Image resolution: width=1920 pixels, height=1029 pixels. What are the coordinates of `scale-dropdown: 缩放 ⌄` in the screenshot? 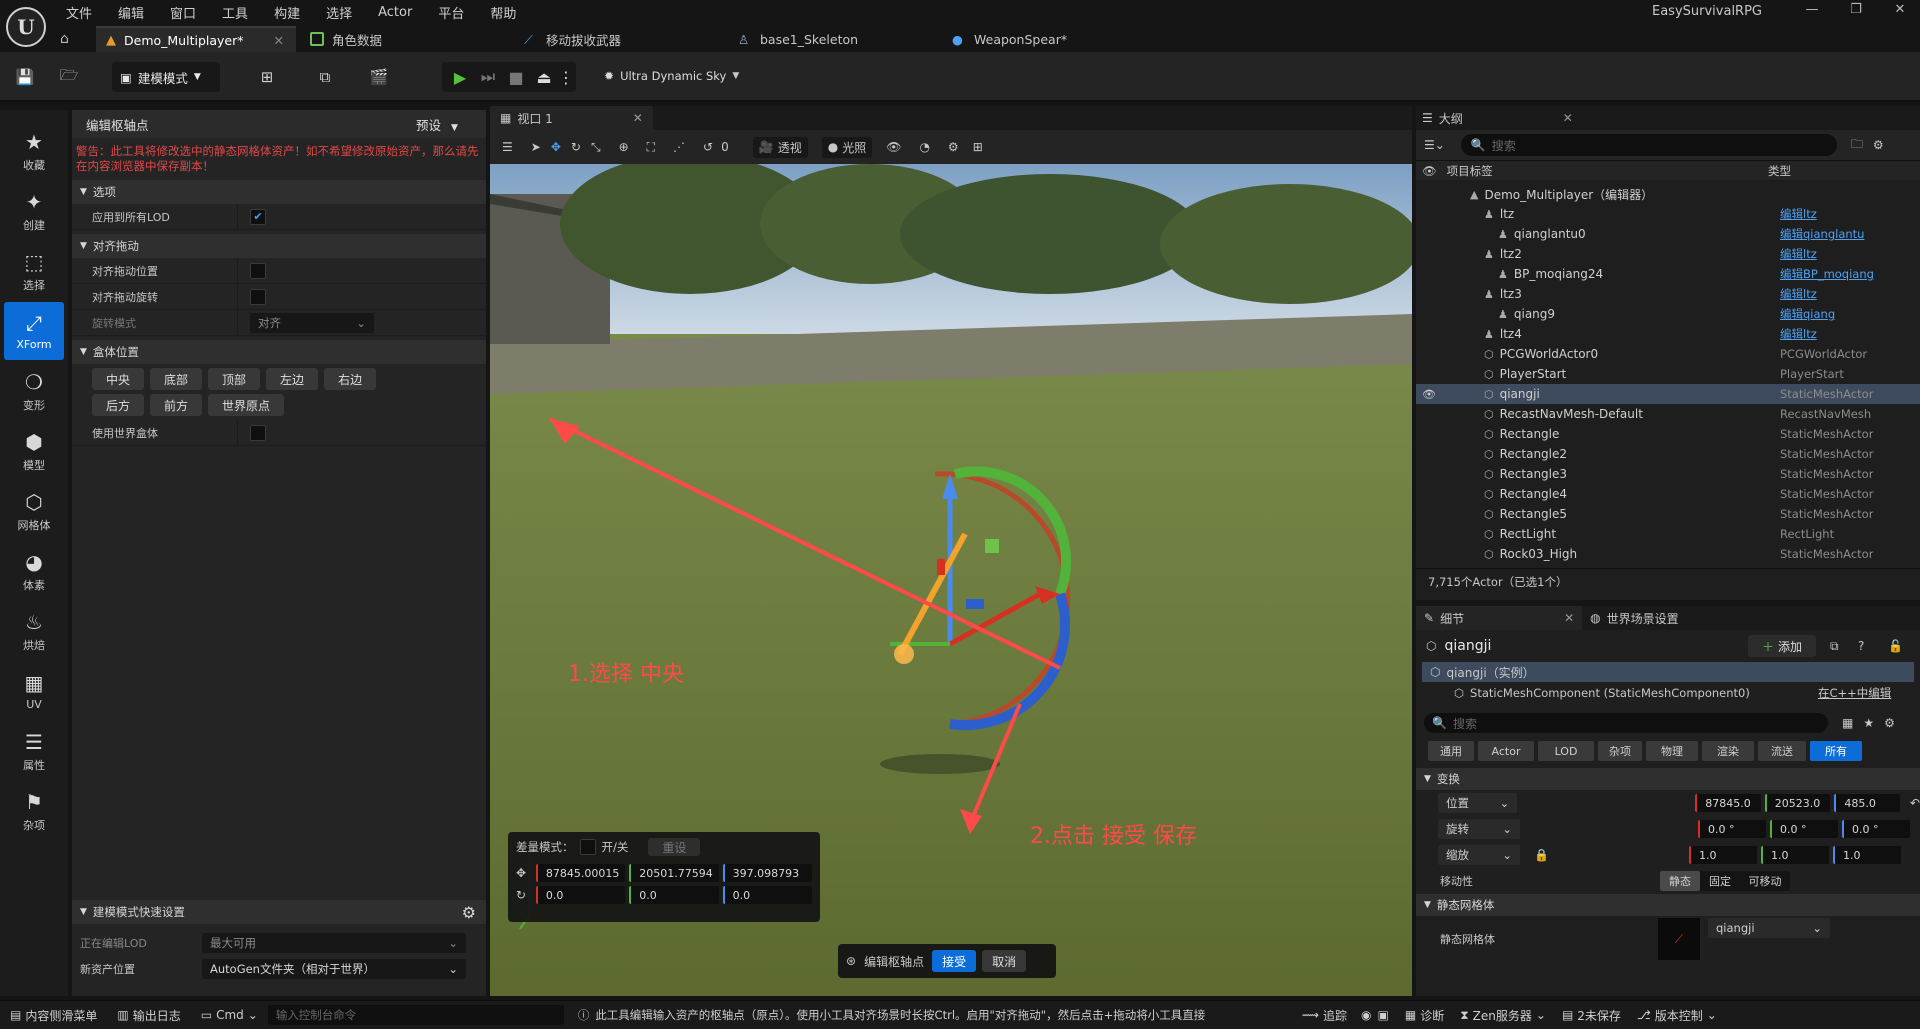 It's located at (1479, 855).